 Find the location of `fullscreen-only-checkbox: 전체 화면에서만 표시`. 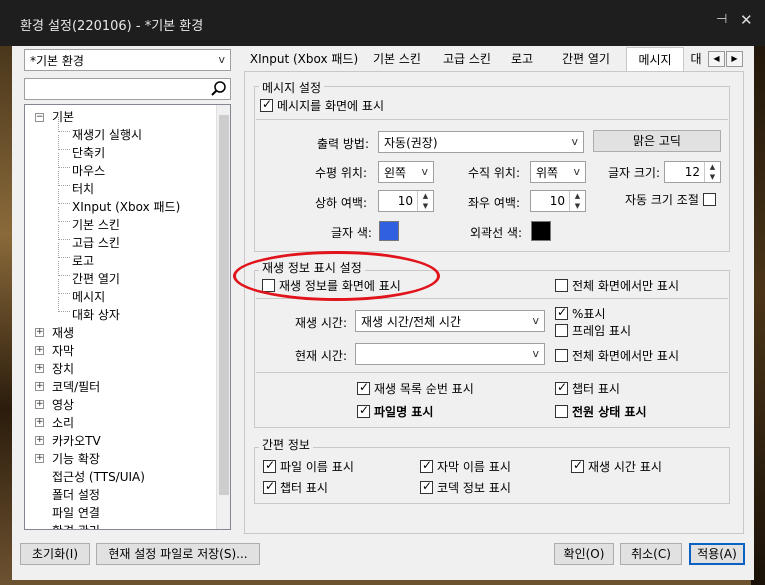

fullscreen-only-checkbox: 전체 화면에서만 표시 is located at coordinates (617, 285).